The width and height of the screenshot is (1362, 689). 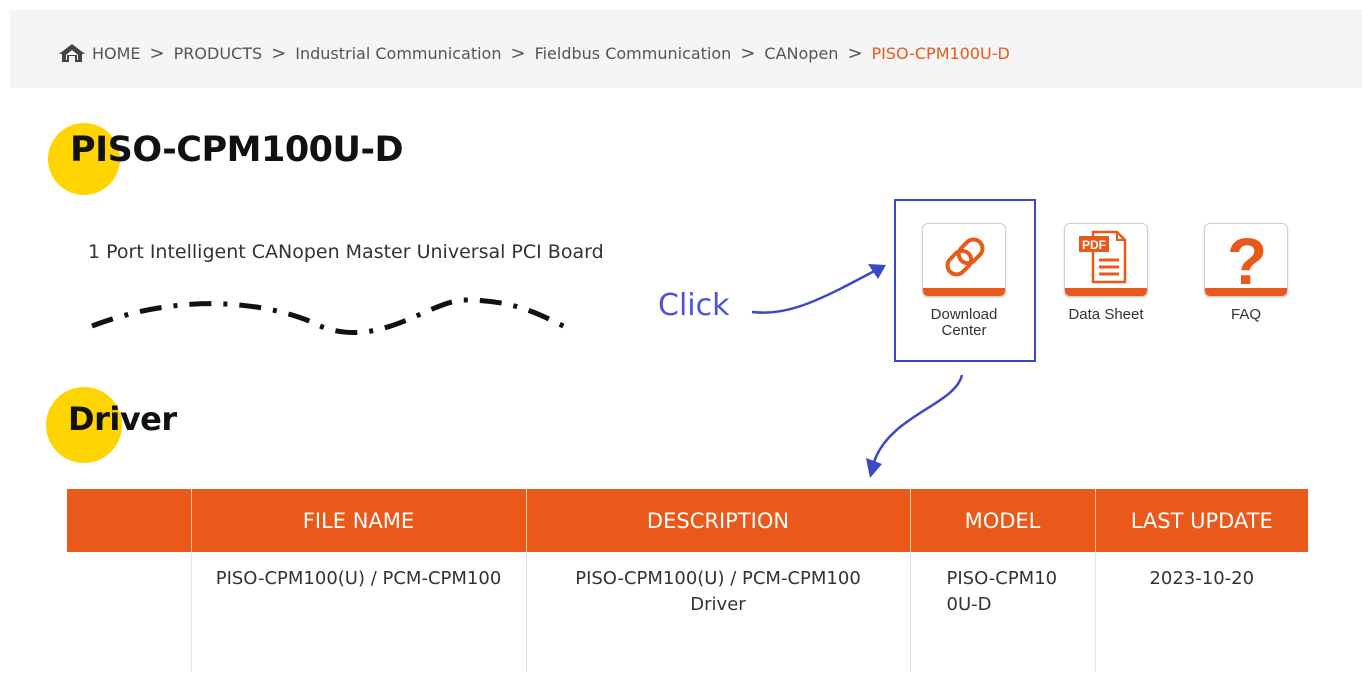 I want to click on column-header-last-update: LAST UPDATE, so click(x=1201, y=520).